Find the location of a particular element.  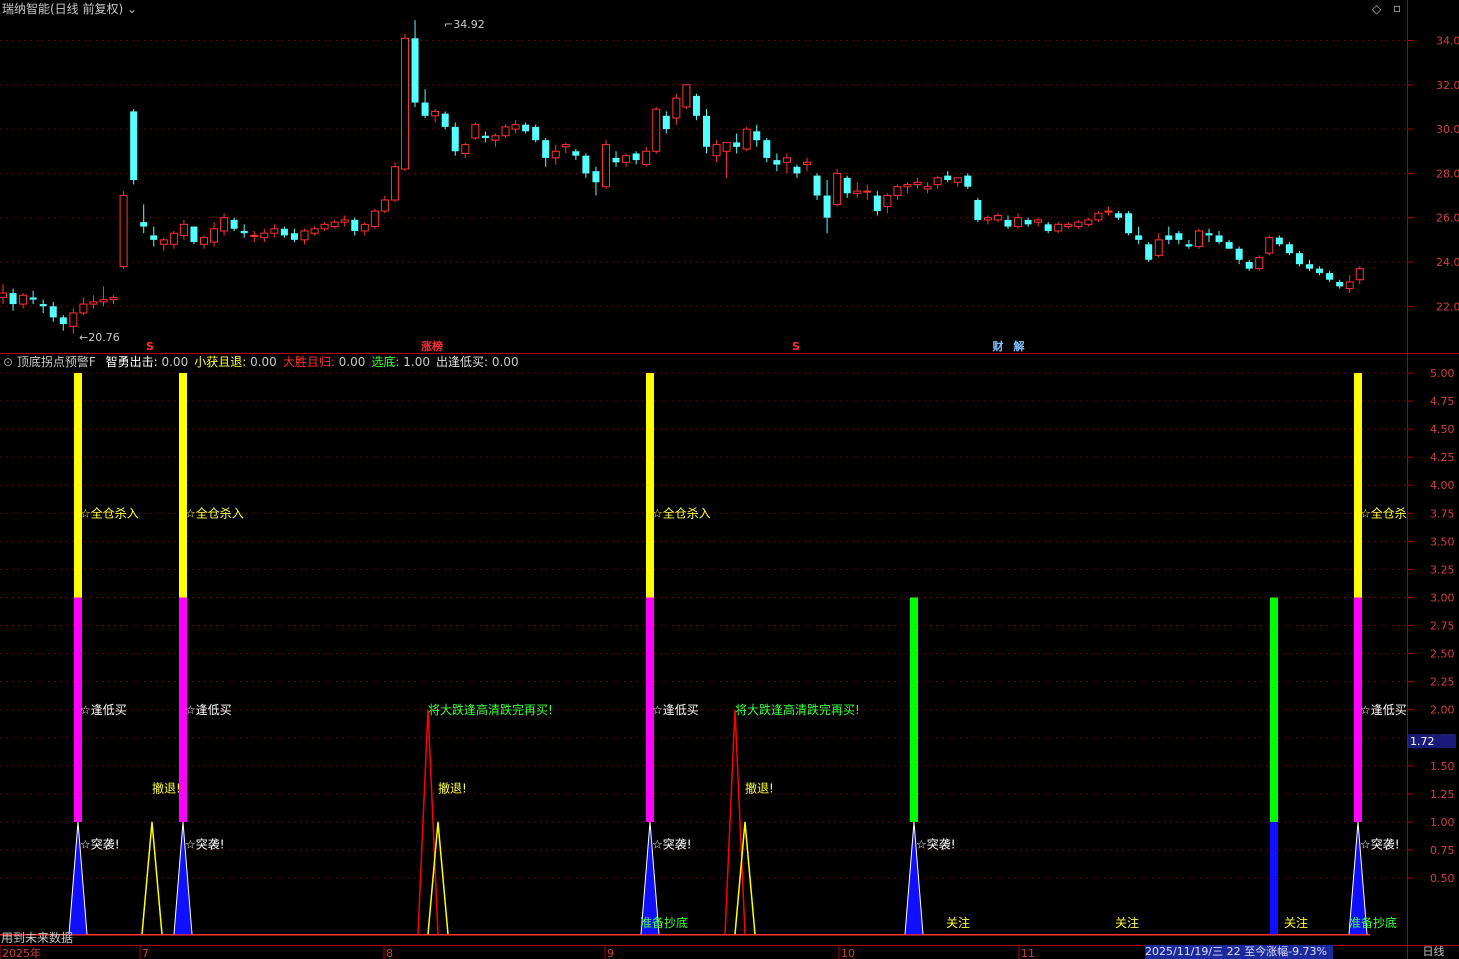

event-marker: 涨榜 is located at coordinates (432, 346).